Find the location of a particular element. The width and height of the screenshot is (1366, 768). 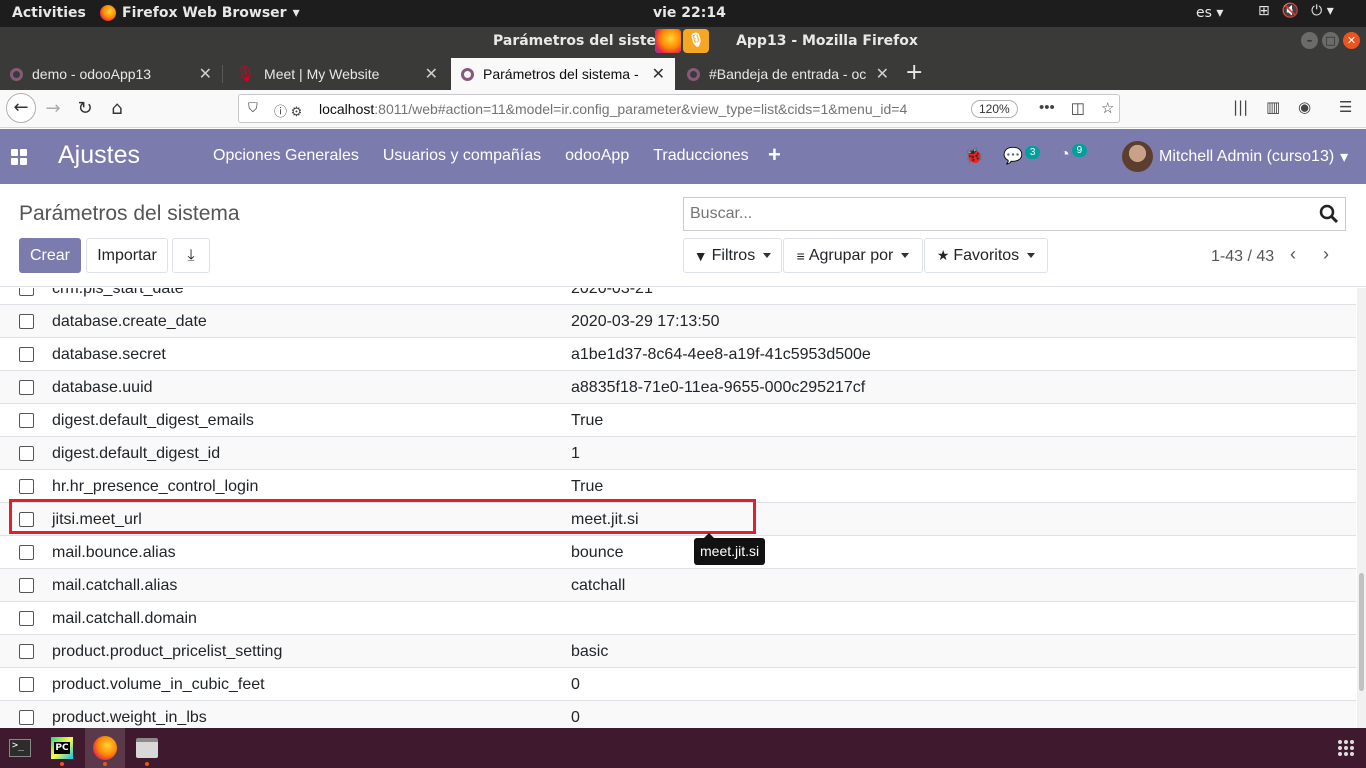

back-icon: ← is located at coordinates (21, 108).